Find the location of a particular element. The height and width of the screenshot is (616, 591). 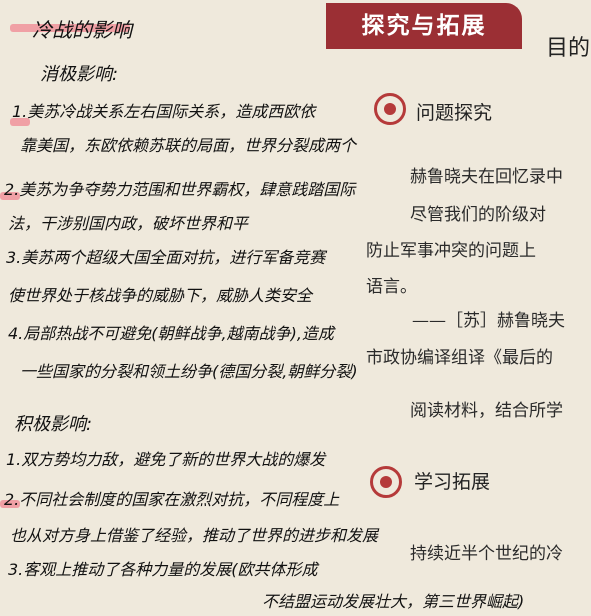

section-banner: 探究与拓展 is located at coordinates (424, 26).